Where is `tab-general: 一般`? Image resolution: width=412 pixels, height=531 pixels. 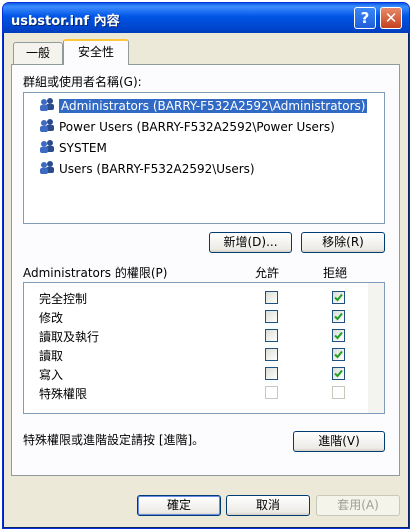 tab-general: 一般 is located at coordinates (38, 53).